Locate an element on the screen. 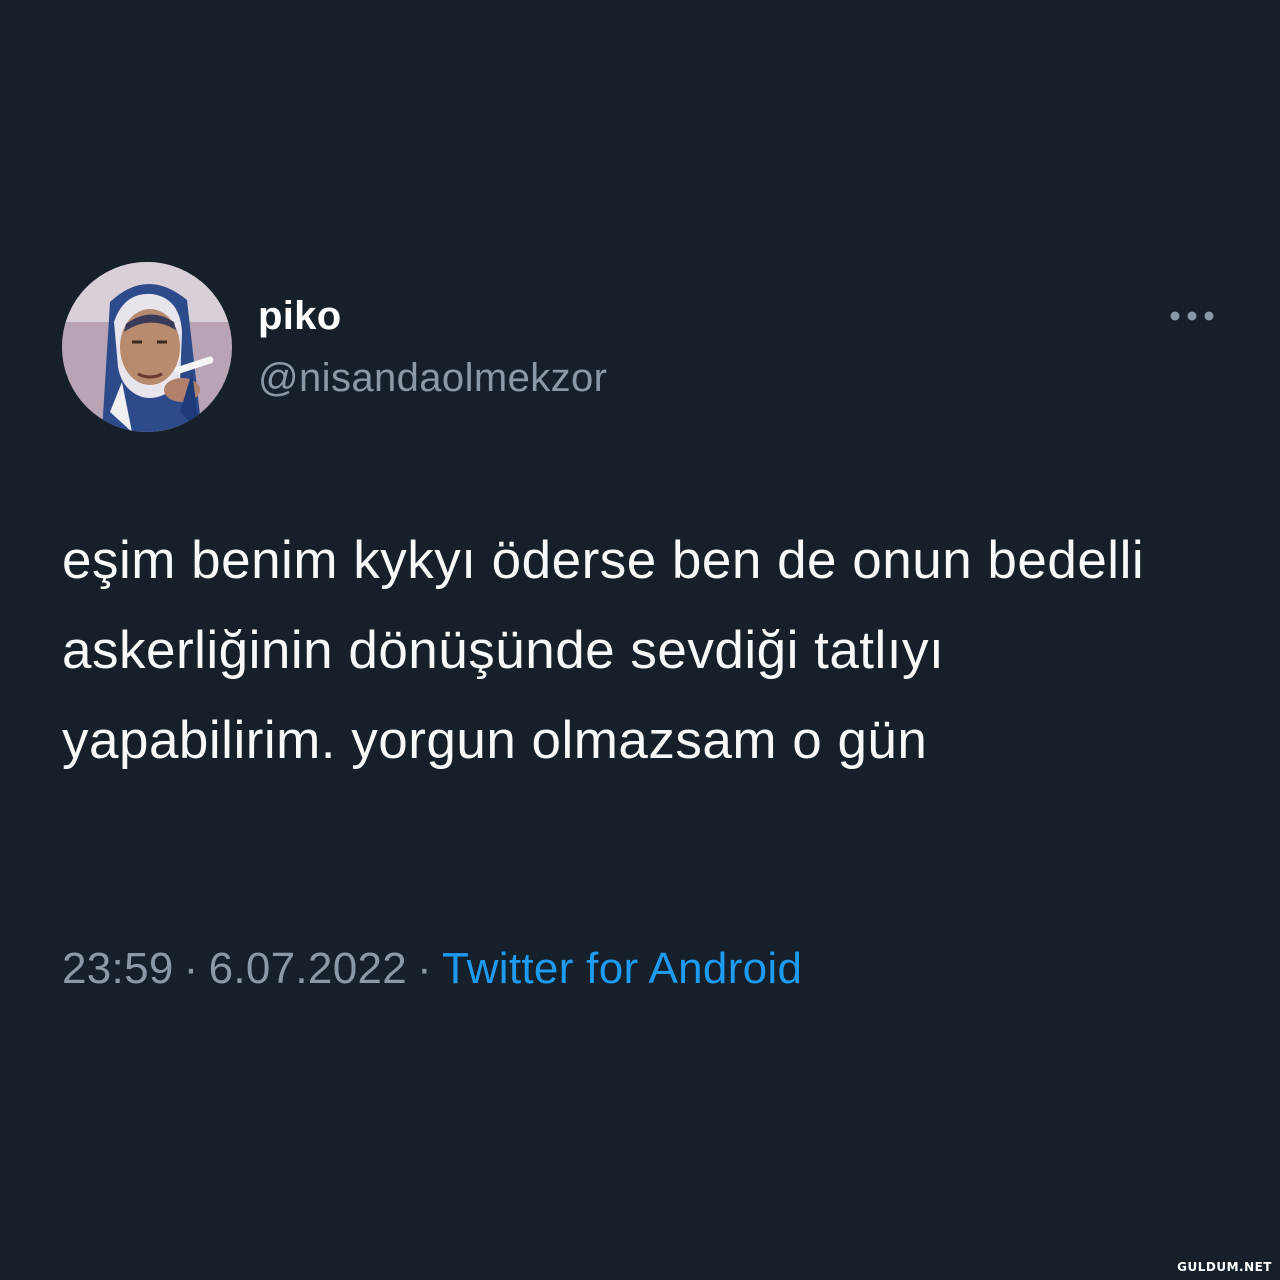  more-horizontal-icon is located at coordinates (1192, 316).